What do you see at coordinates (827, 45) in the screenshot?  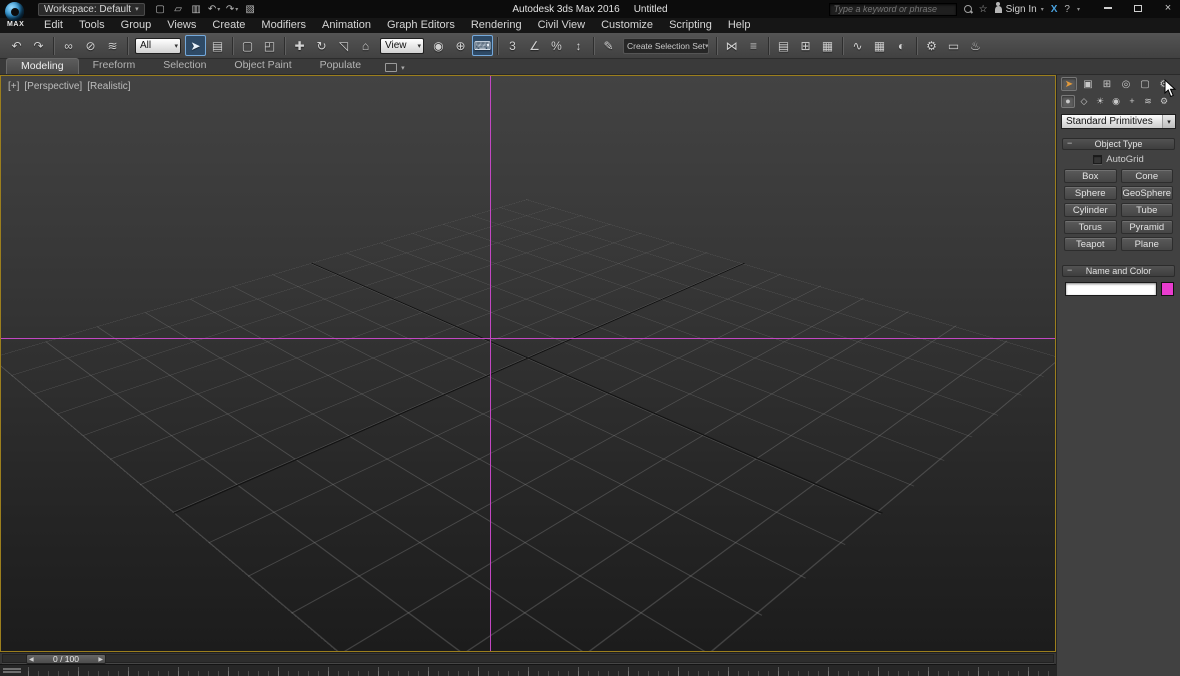 I see `graphite-ribbon-icon: ▦` at bounding box center [827, 45].